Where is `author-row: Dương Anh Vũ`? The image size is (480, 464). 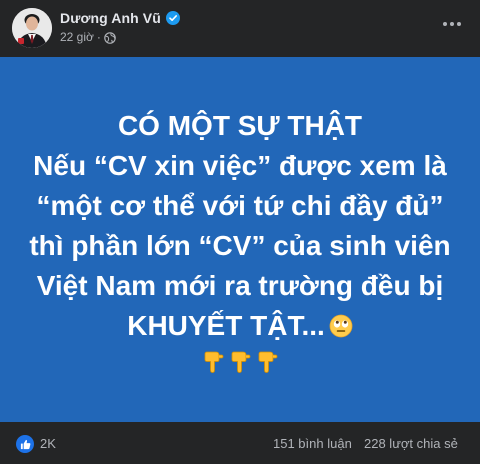 author-row: Dương Anh Vũ is located at coordinates (120, 18).